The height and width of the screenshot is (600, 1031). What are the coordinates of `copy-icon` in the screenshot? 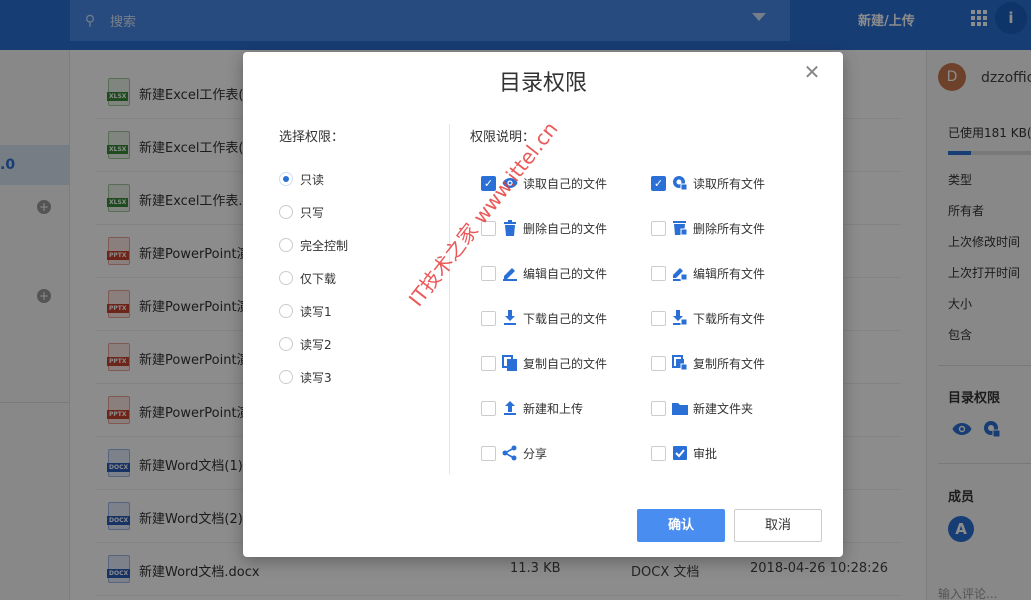 It's located at (510, 363).